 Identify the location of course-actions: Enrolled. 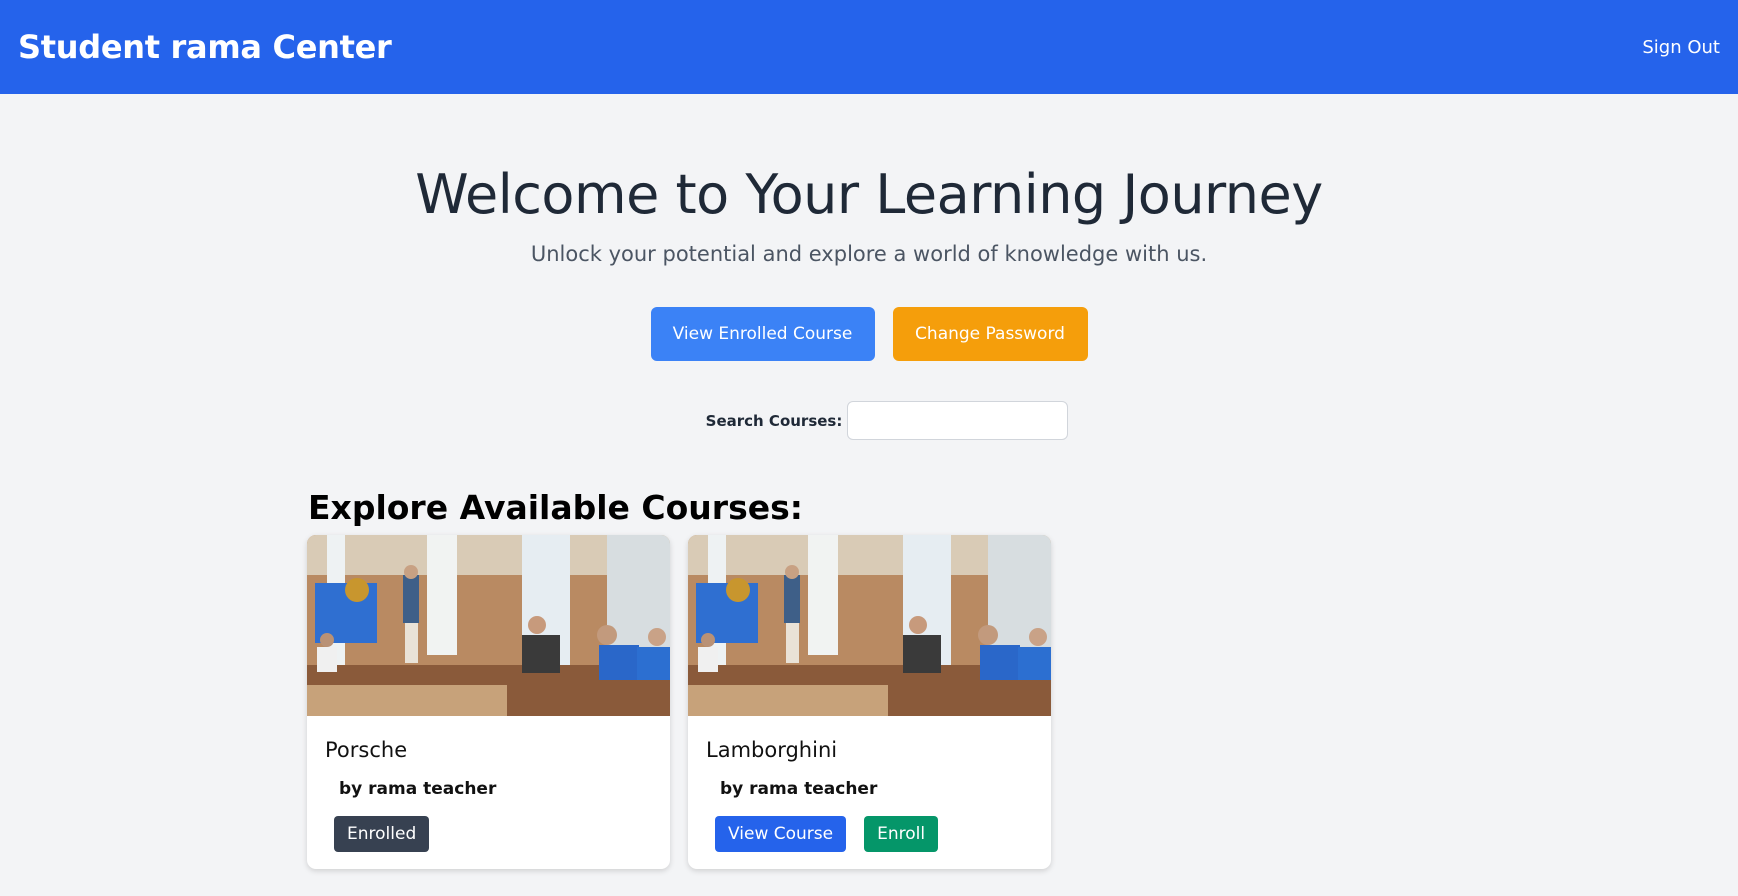
(382, 834).